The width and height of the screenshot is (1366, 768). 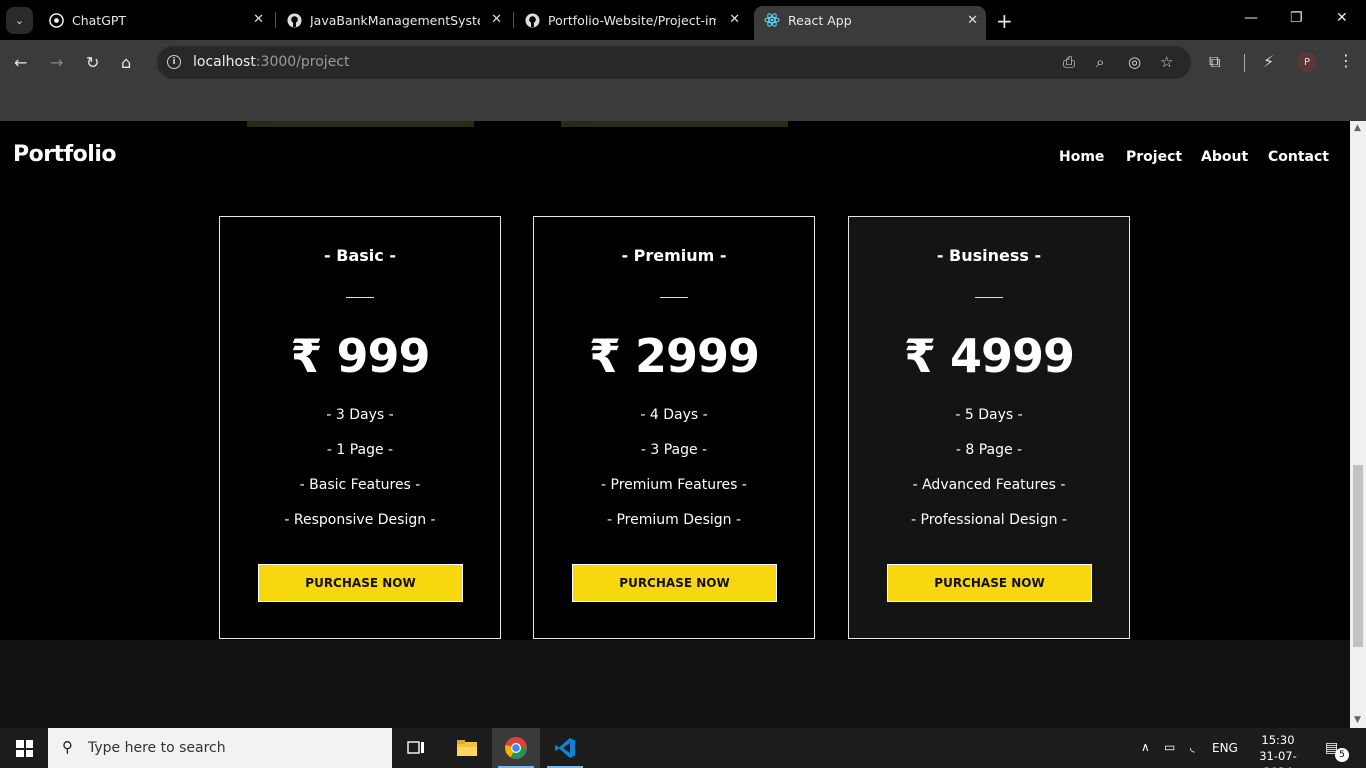 What do you see at coordinates (674, 520) in the screenshot?
I see `card-feature: - Premium Design -` at bounding box center [674, 520].